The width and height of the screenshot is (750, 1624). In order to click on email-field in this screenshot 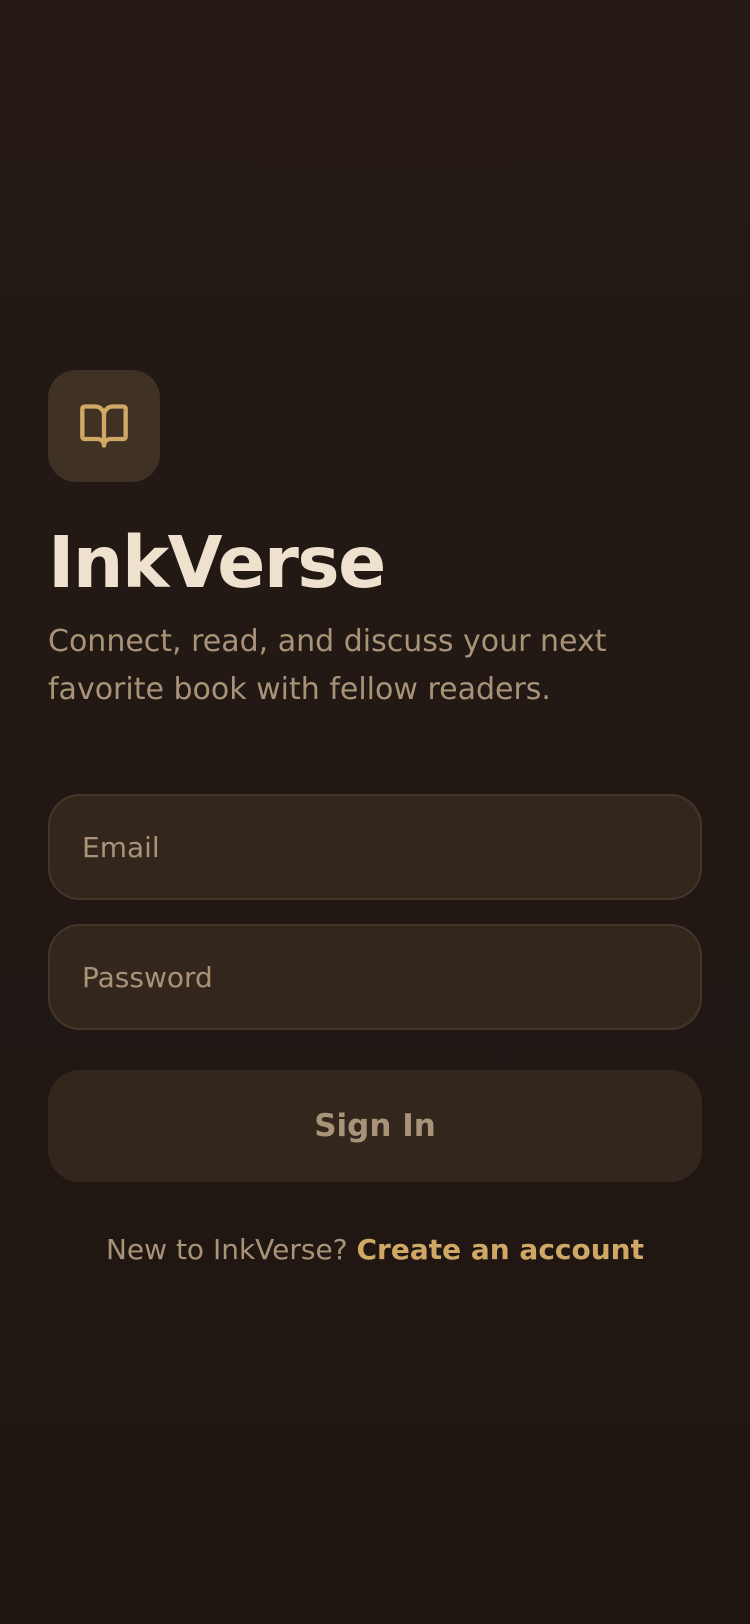, I will do `click(375, 847)`.